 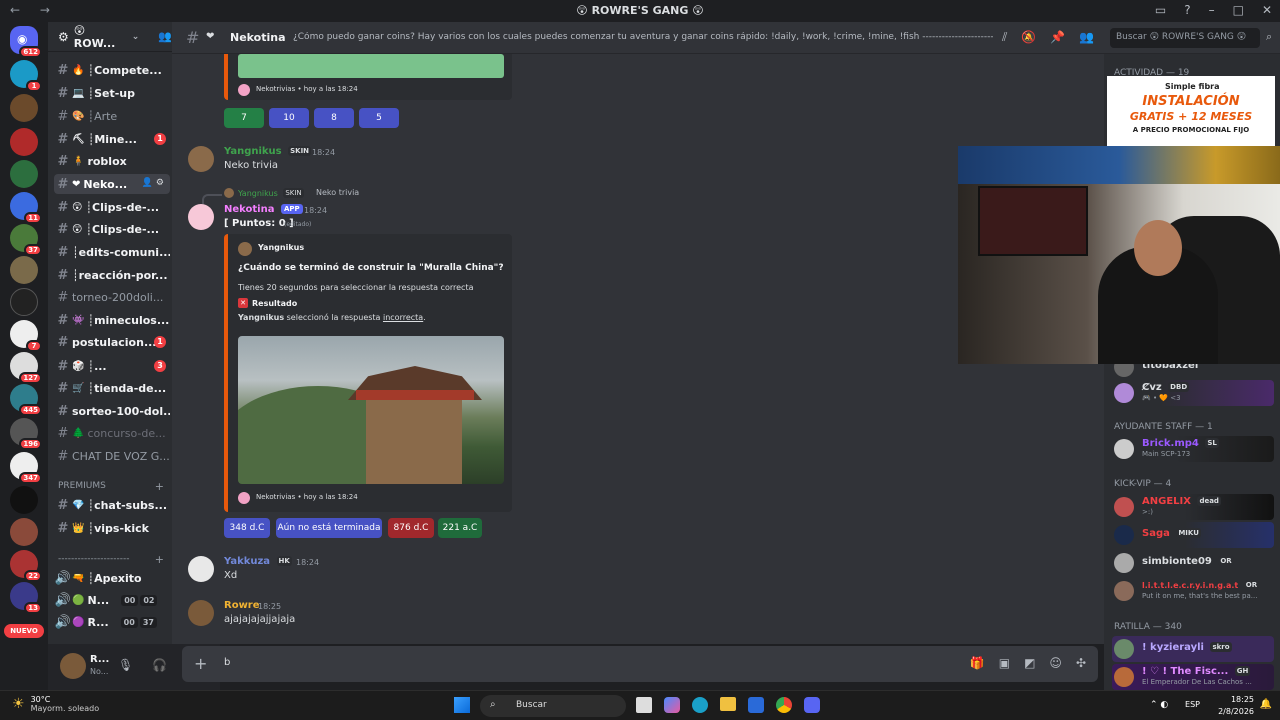 I want to click on microphone-icon: 🎙, so click(x=125, y=665).